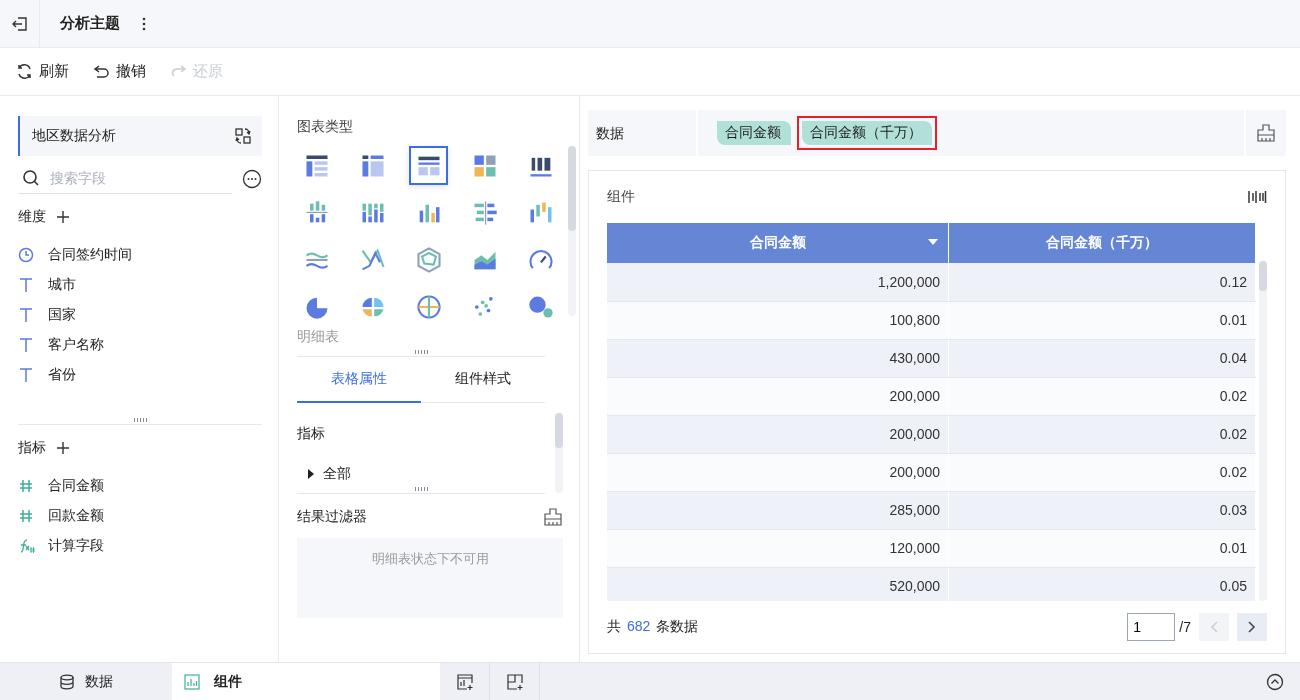 Image resolution: width=1300 pixels, height=700 pixels. What do you see at coordinates (42, 71) in the screenshot?
I see `refresh-button: 刷新` at bounding box center [42, 71].